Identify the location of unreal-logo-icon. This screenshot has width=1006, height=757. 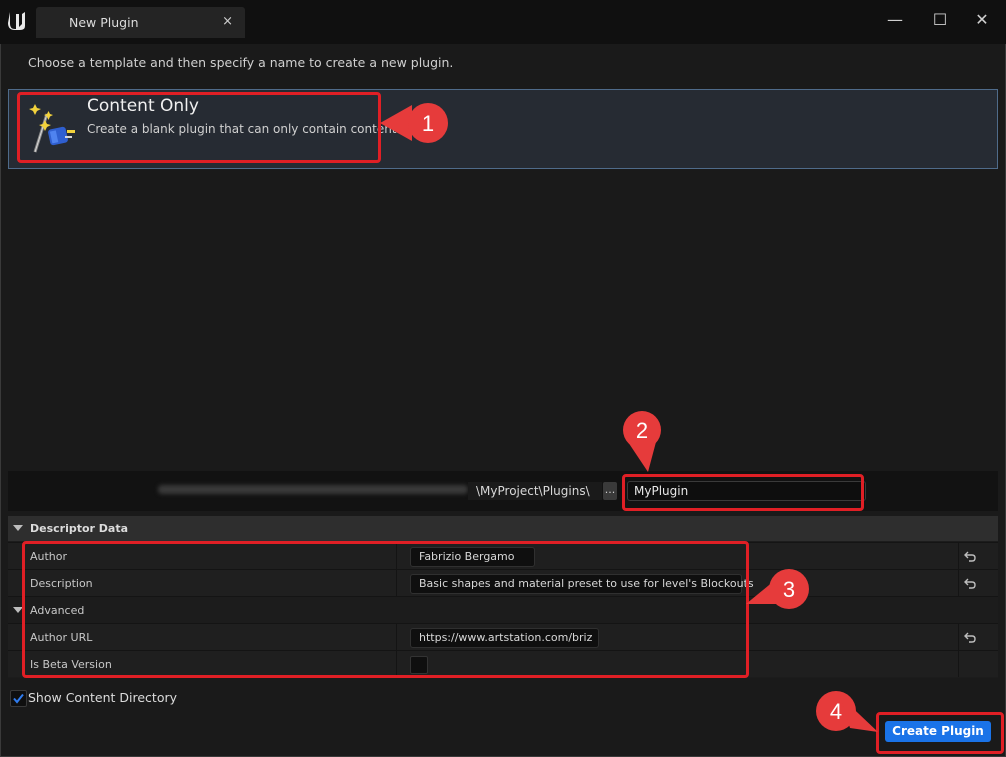
(16, 21).